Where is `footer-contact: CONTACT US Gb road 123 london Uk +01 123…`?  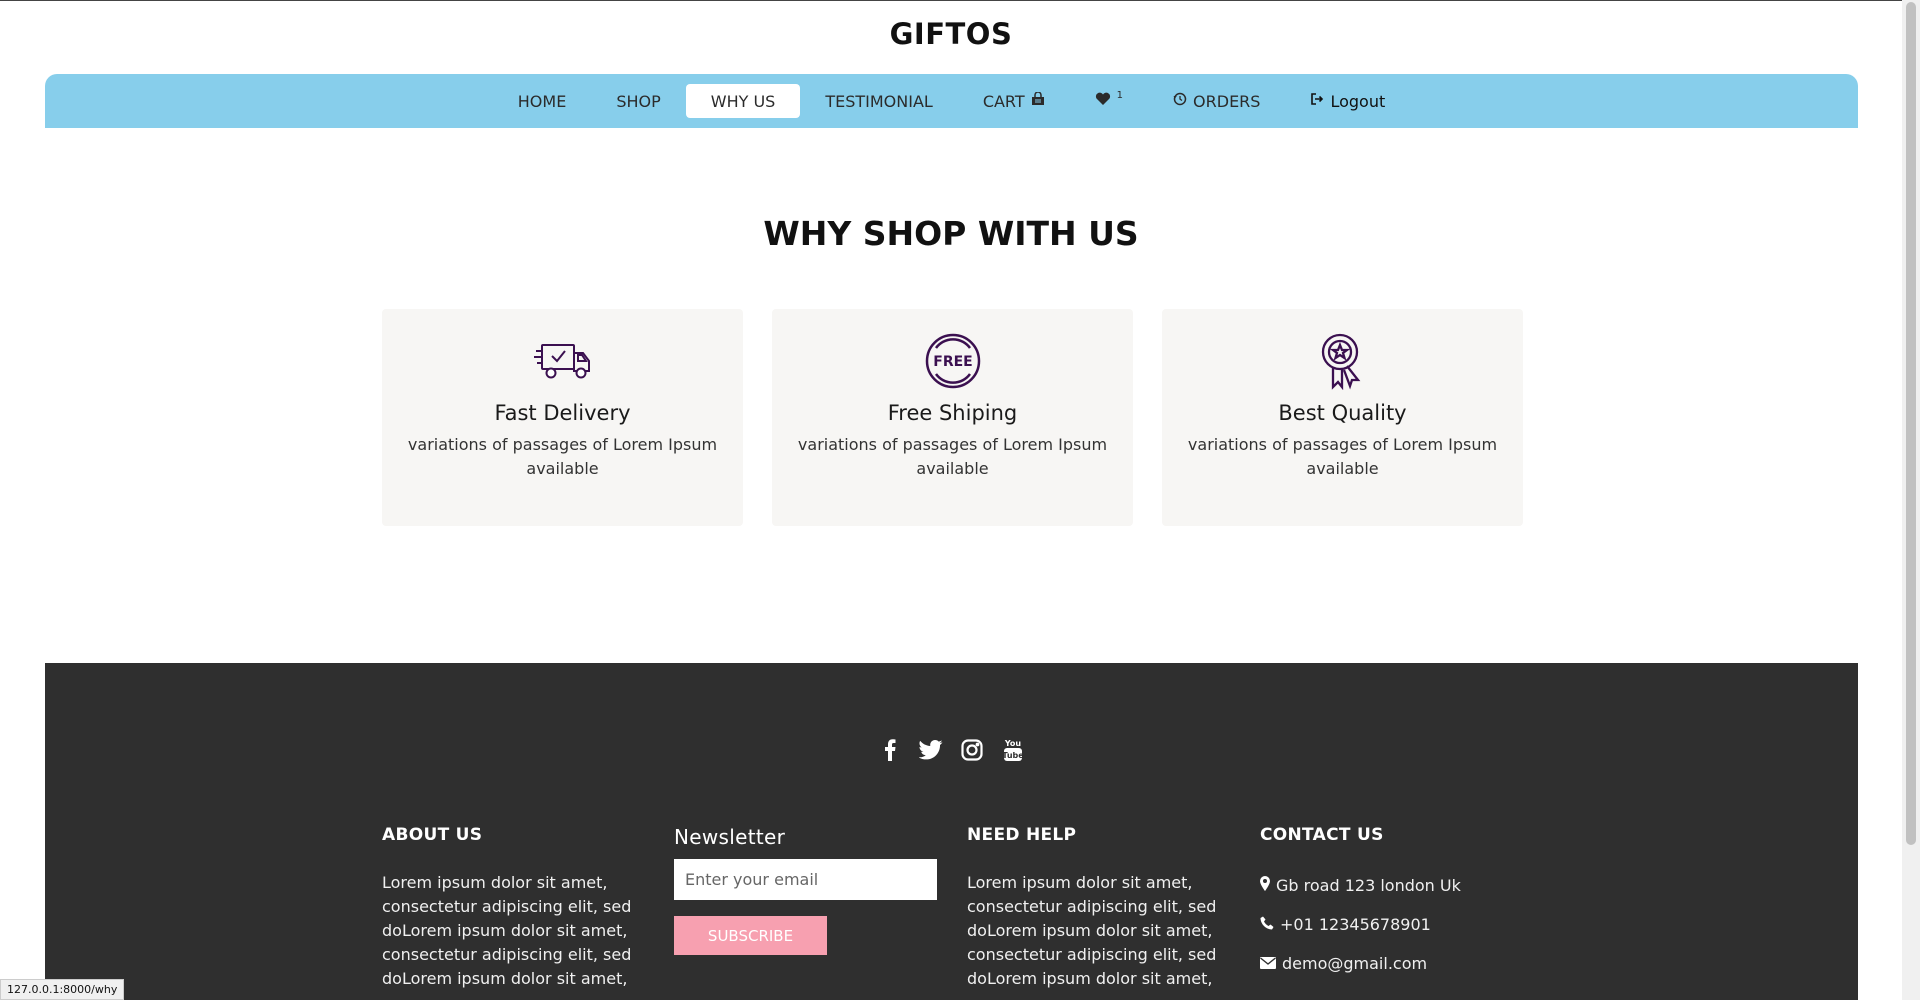
footer-contact: CONTACT US Gb road 123 london Uk +01 123… is located at coordinates (1390, 900).